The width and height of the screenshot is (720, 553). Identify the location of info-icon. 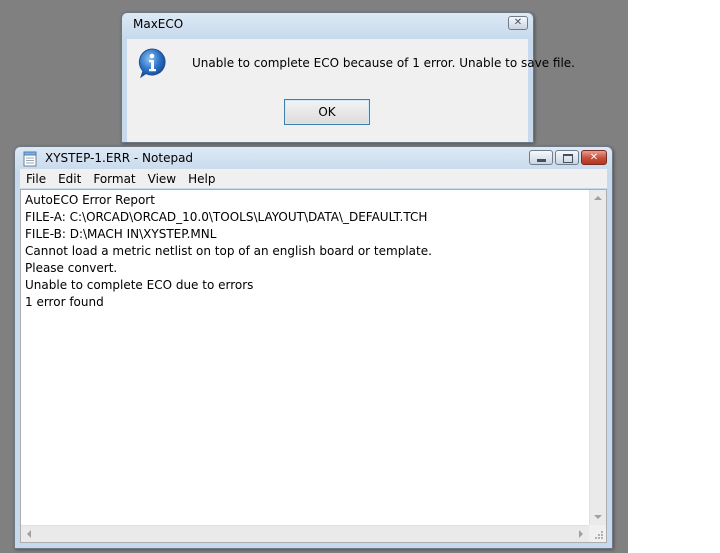
(152, 63).